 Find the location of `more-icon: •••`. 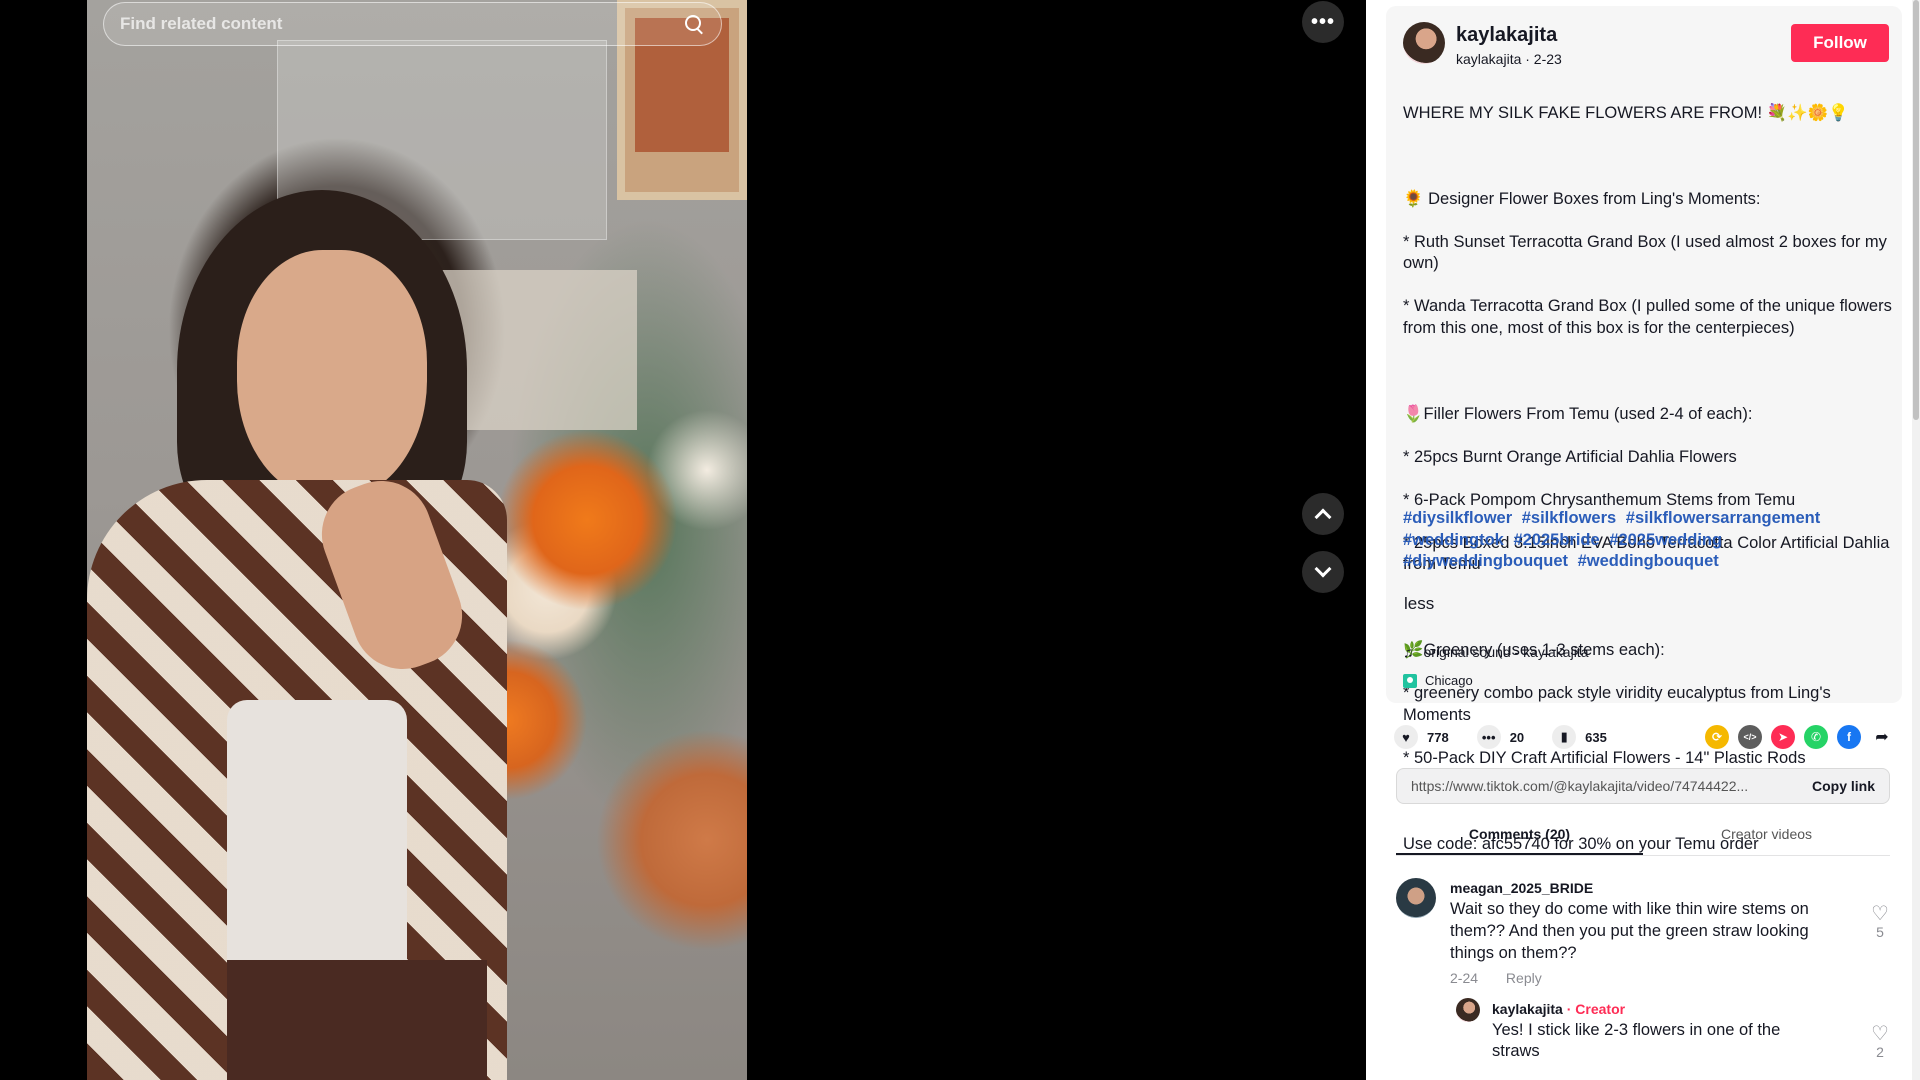

more-icon: ••• is located at coordinates (1322, 21).